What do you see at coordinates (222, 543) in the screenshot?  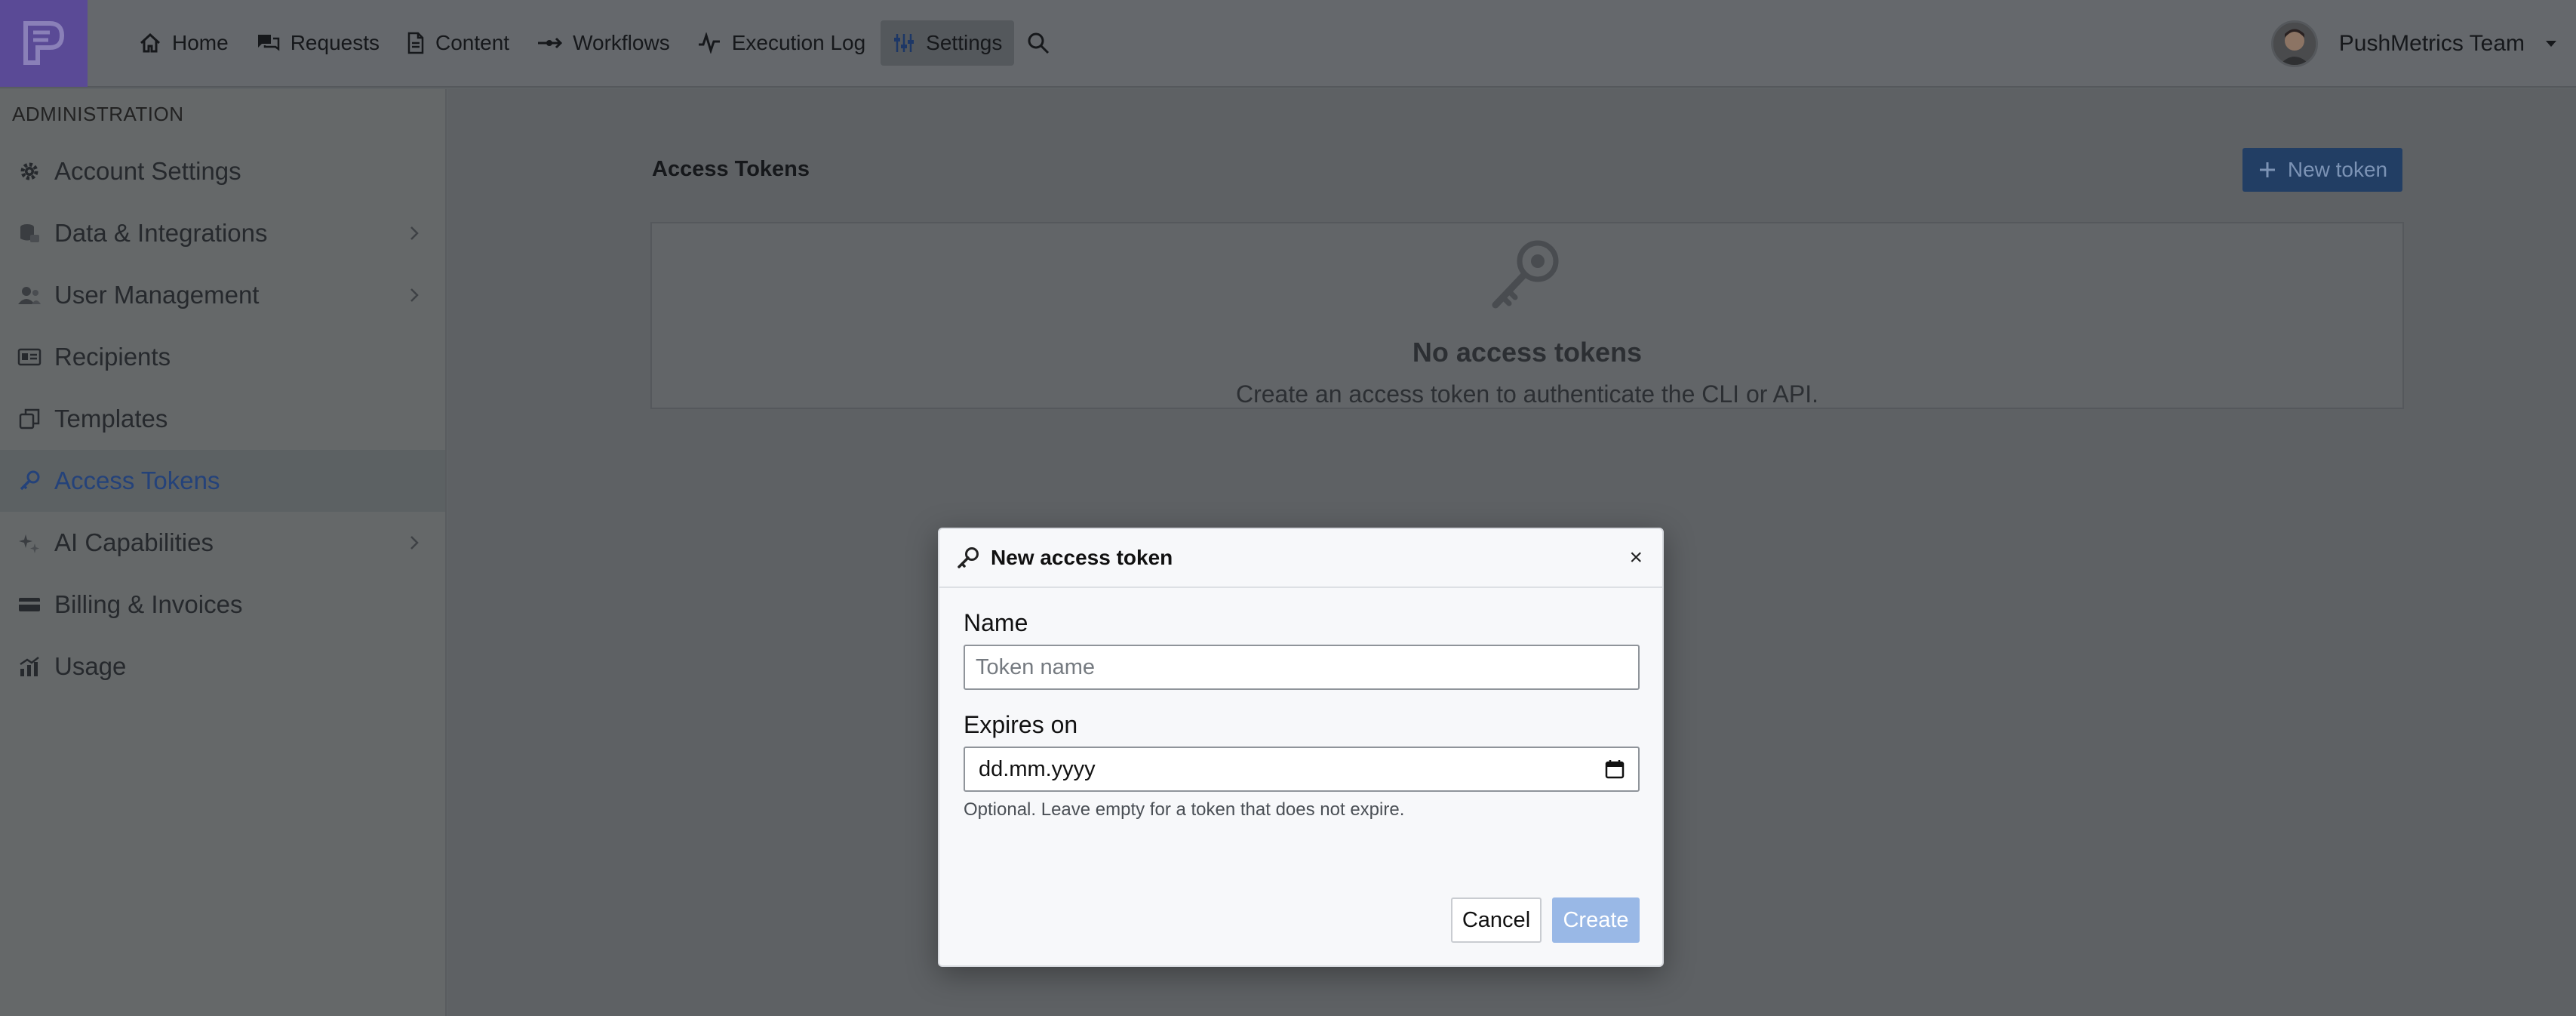 I see `sidebar-item-ai-capabilities: AI Capabilities` at bounding box center [222, 543].